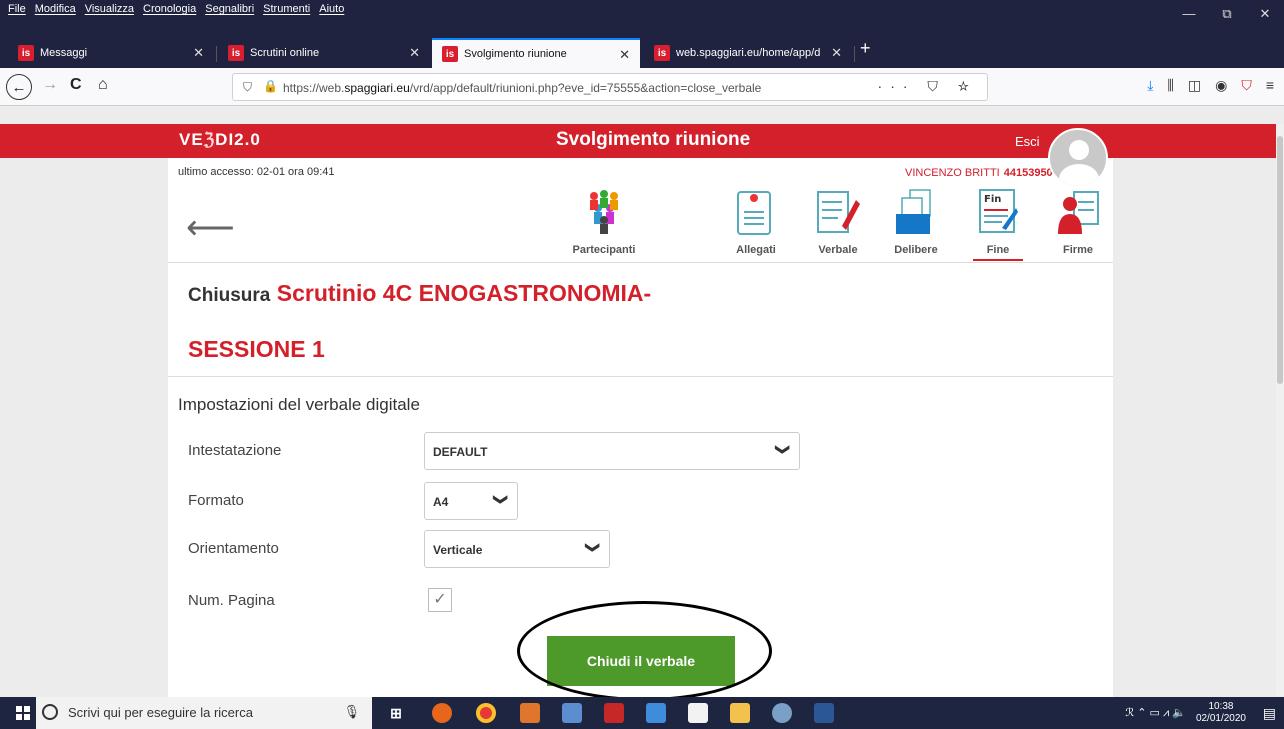  I want to click on step-label: Firme, so click(1078, 250).